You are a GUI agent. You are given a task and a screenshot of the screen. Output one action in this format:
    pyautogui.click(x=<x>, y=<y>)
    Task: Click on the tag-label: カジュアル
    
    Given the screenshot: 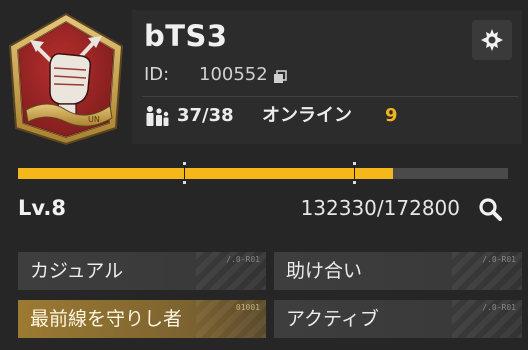 What is the action you would take?
    pyautogui.click(x=77, y=271)
    